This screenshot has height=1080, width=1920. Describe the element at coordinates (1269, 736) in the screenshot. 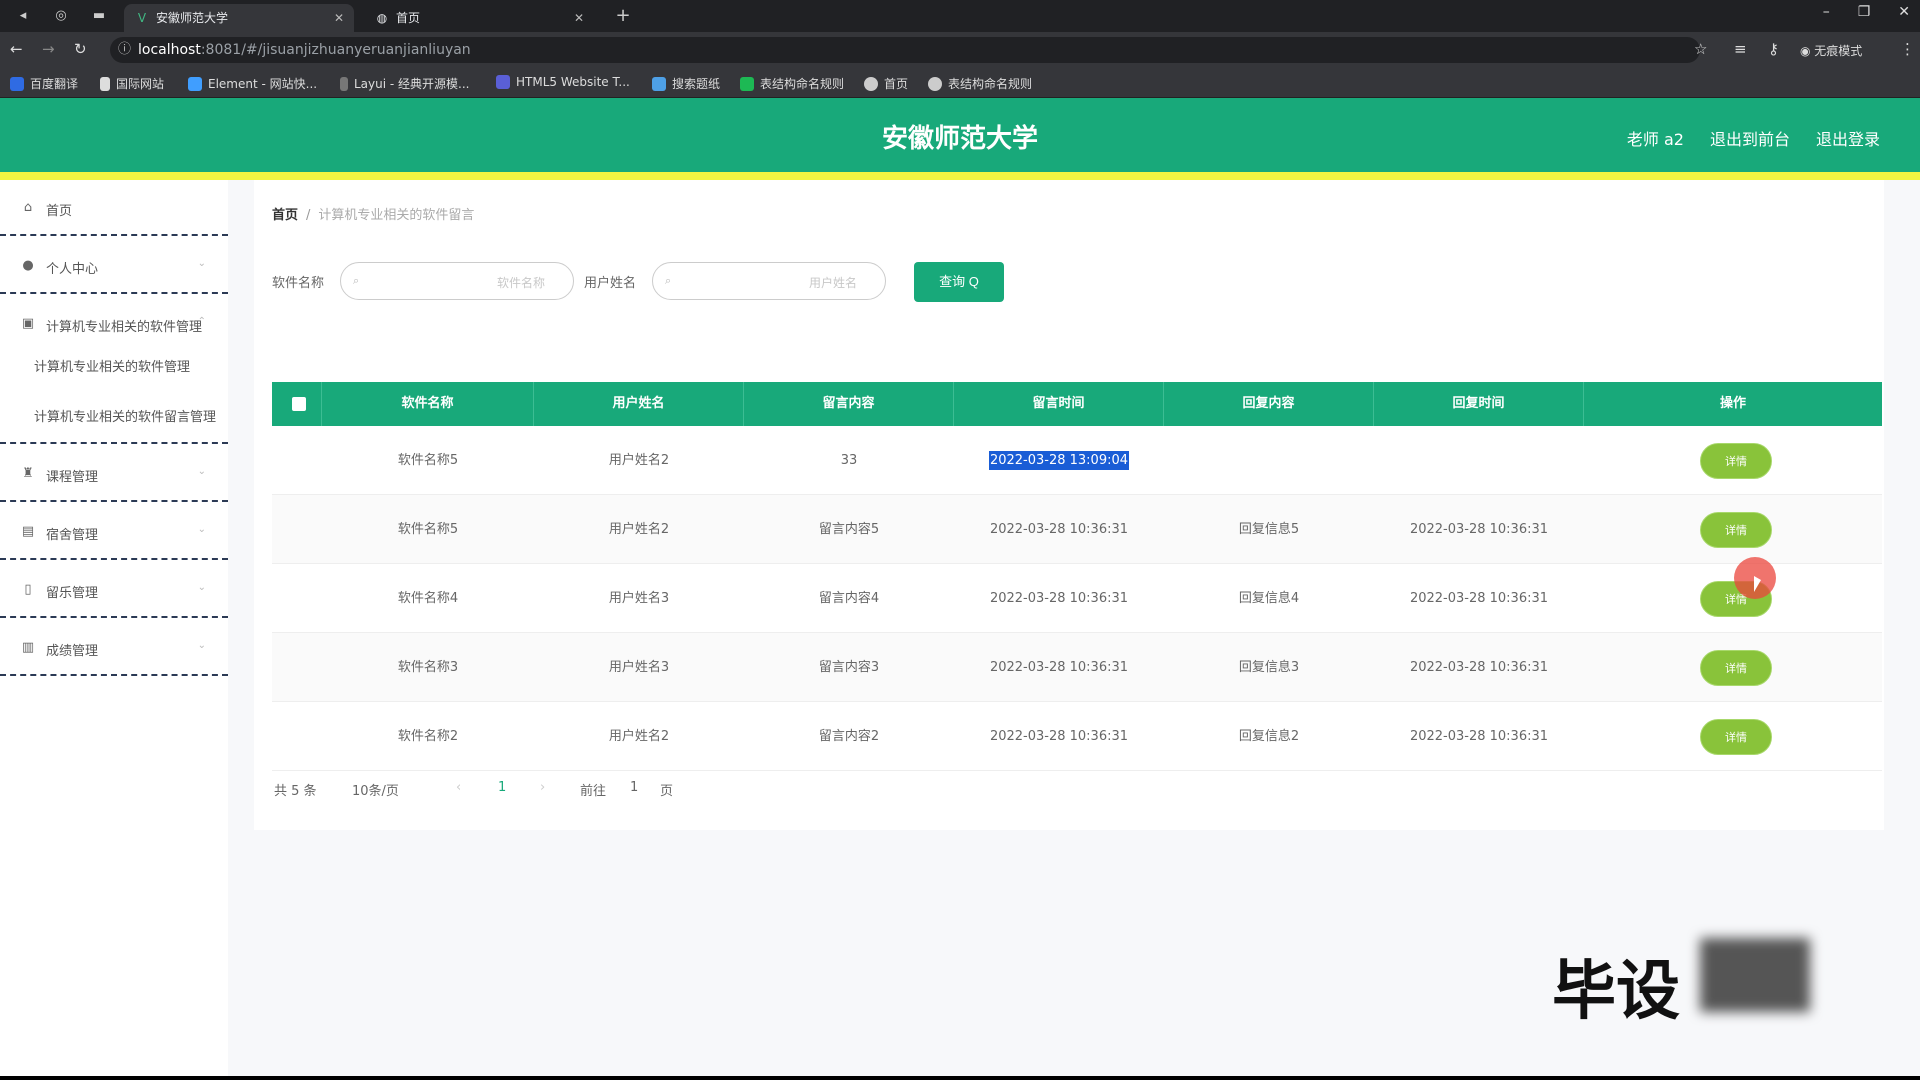

I see `cell-reply: 回复信息2` at that location.